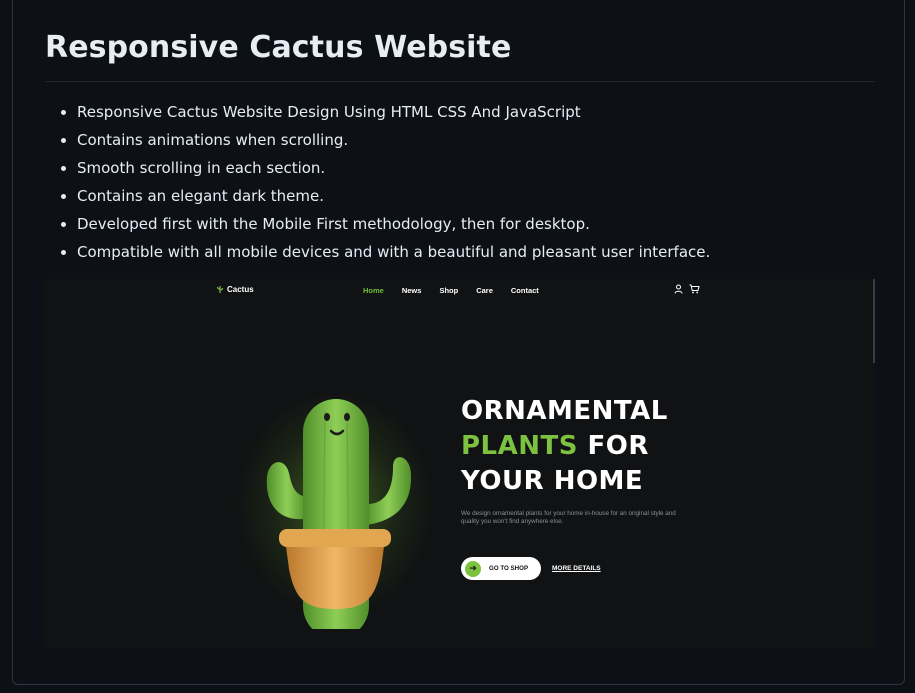 The height and width of the screenshot is (693, 915). What do you see at coordinates (519, 446) in the screenshot?
I see `hero-accent-word: PLANTS` at bounding box center [519, 446].